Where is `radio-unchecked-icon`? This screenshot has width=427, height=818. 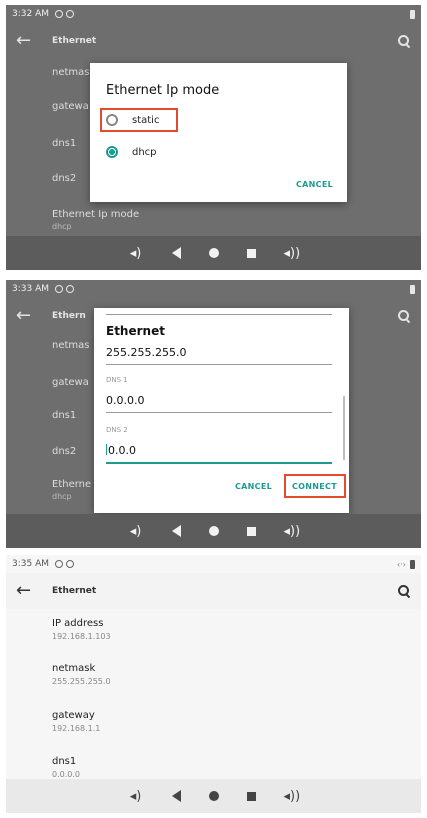 radio-unchecked-icon is located at coordinates (112, 120).